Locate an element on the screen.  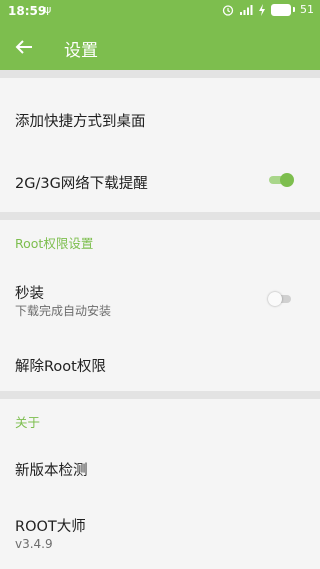
quick-install-item: 秒装 下载完成自动安装 is located at coordinates (160, 299).